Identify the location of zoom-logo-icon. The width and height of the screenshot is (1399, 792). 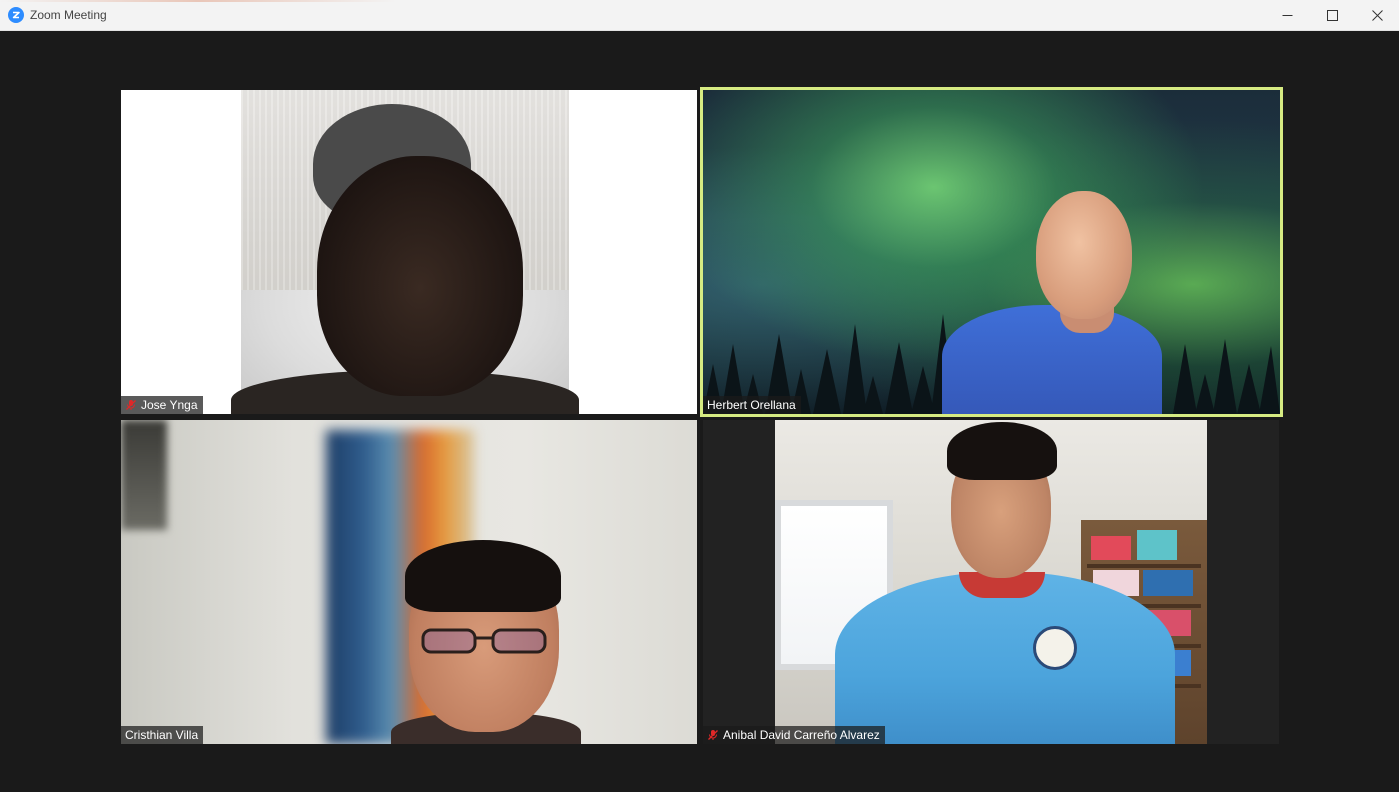
(16, 15).